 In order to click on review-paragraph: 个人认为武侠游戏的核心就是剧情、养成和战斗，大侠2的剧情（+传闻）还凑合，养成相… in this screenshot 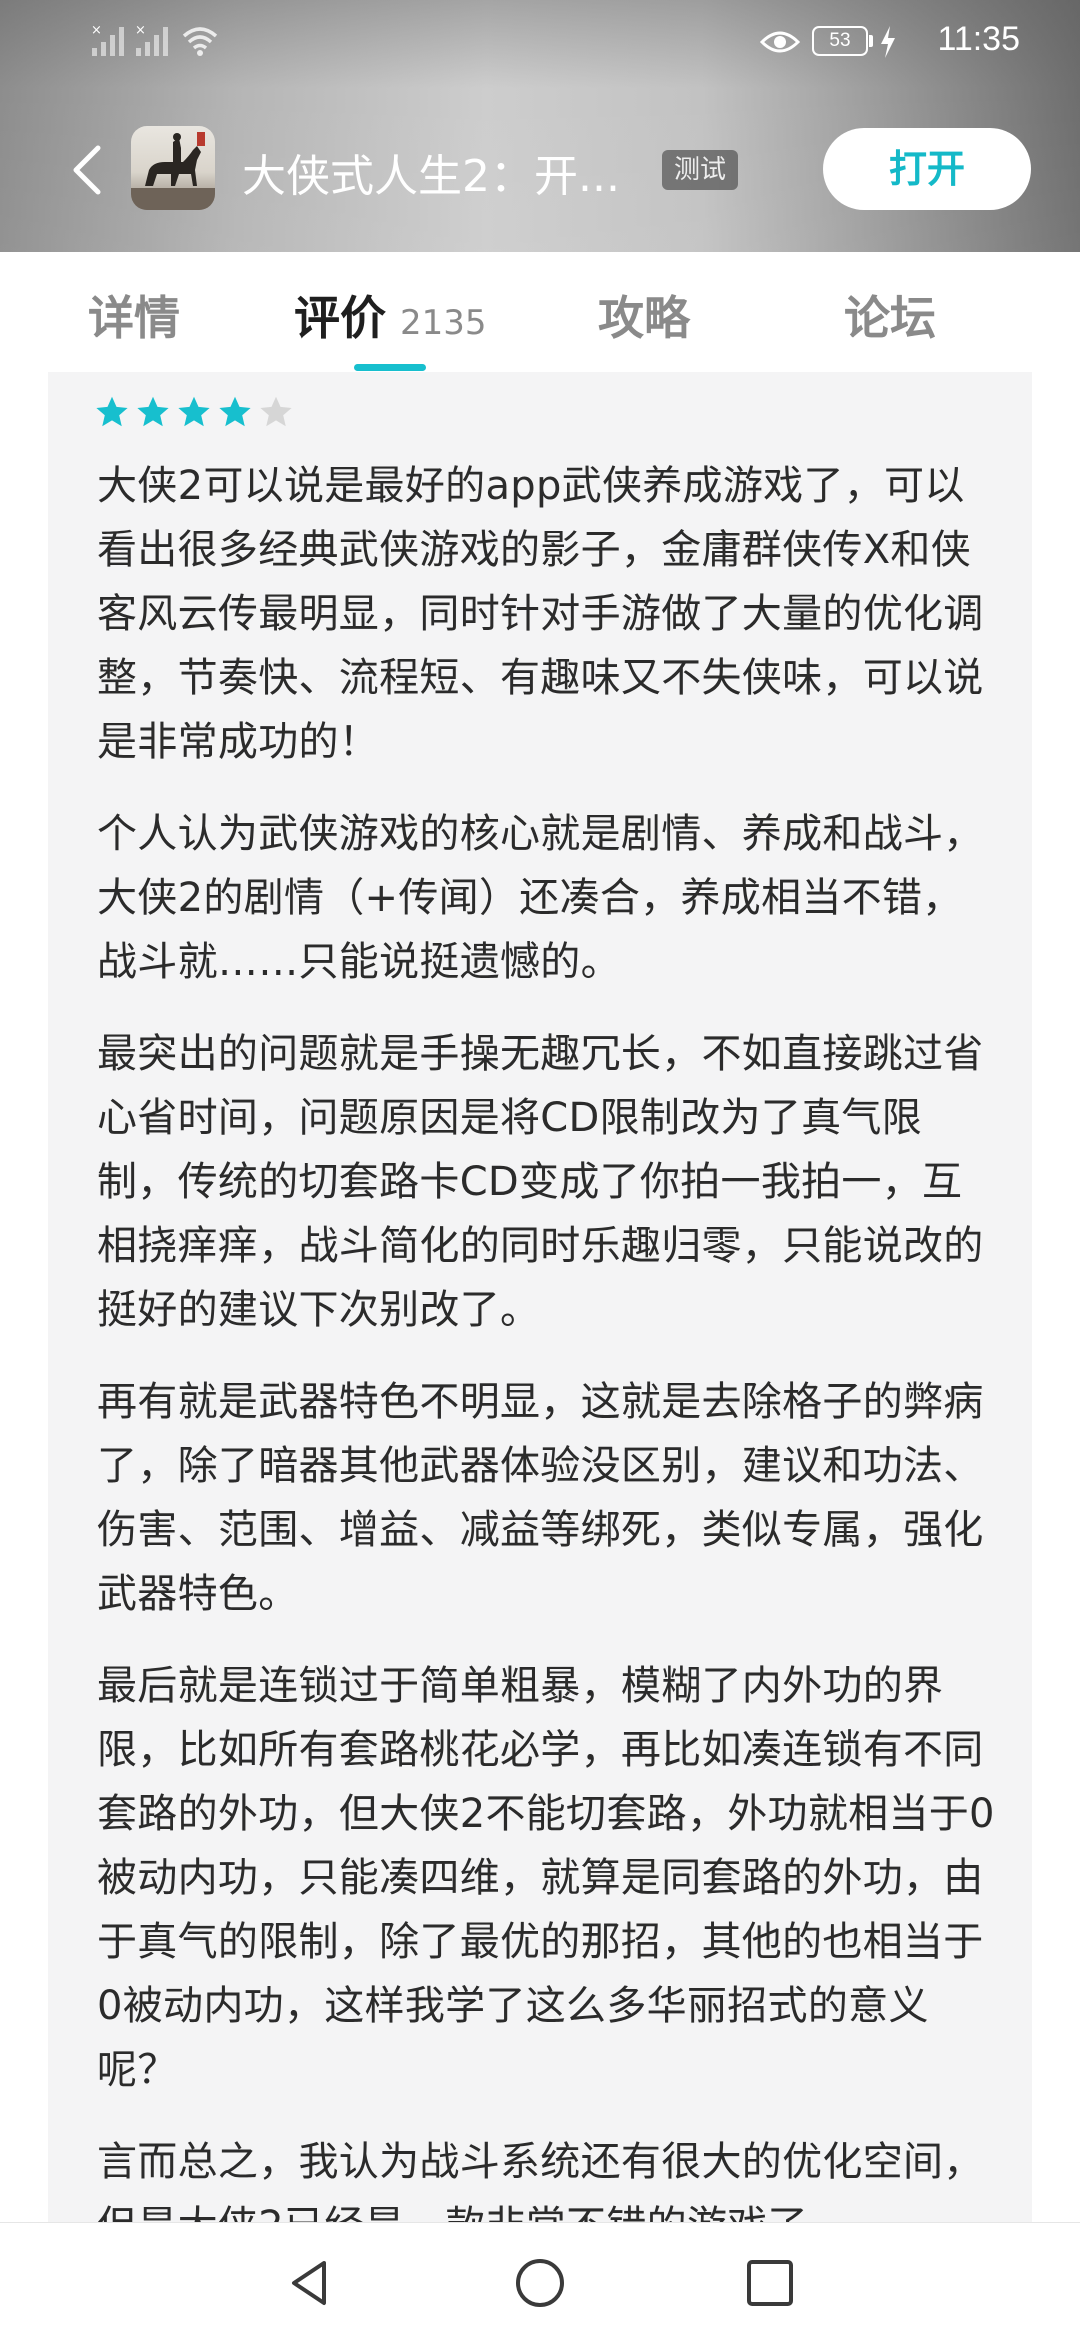, I will do `click(540, 898)`.